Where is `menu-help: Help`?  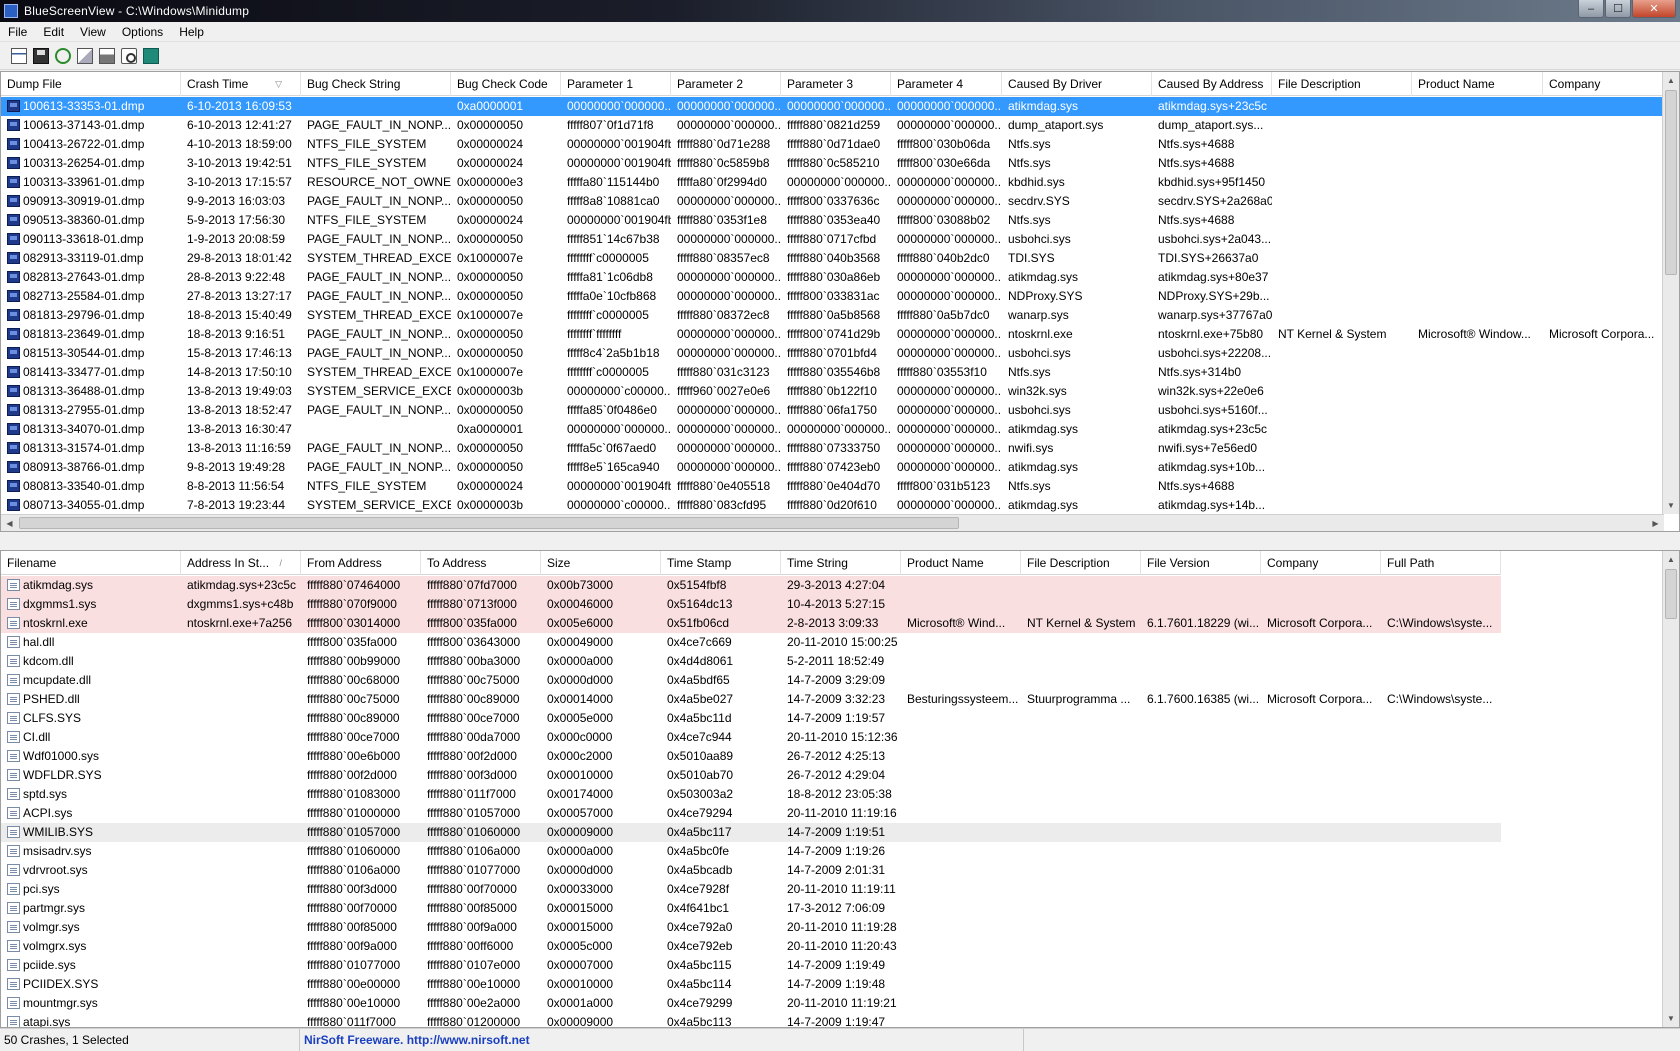
menu-help: Help is located at coordinates (191, 32).